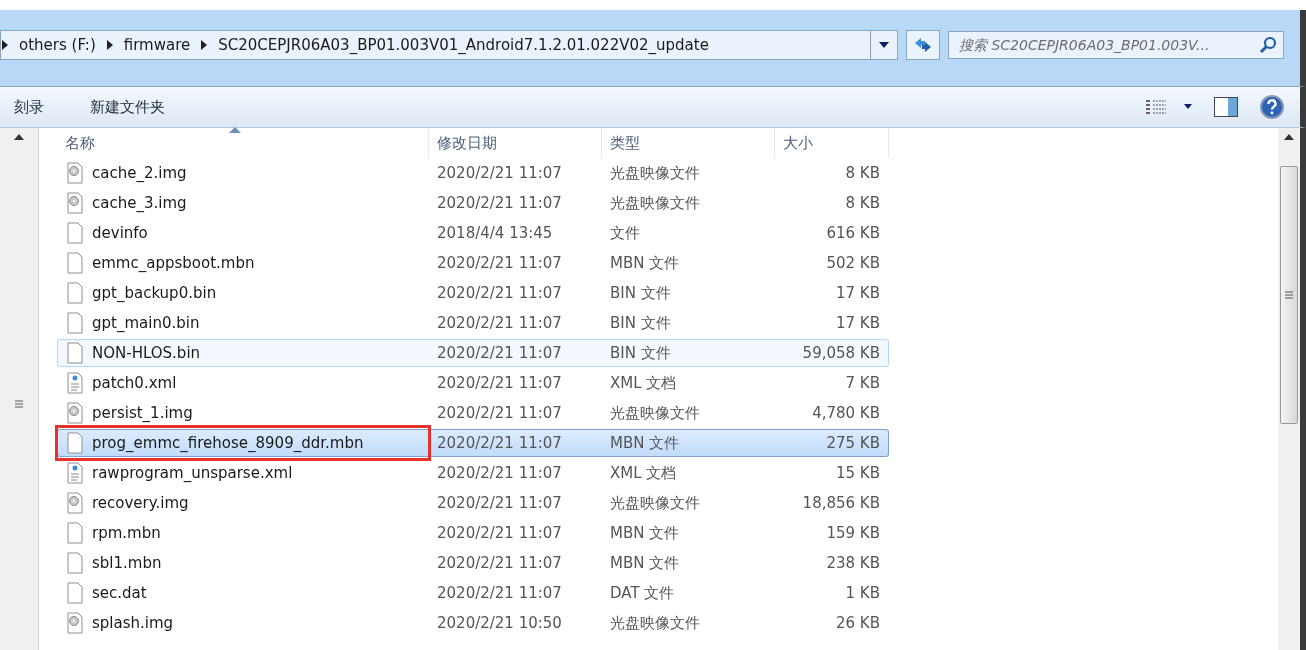  What do you see at coordinates (243, 233) in the screenshot?
I see `file-name-cell: devinfo` at bounding box center [243, 233].